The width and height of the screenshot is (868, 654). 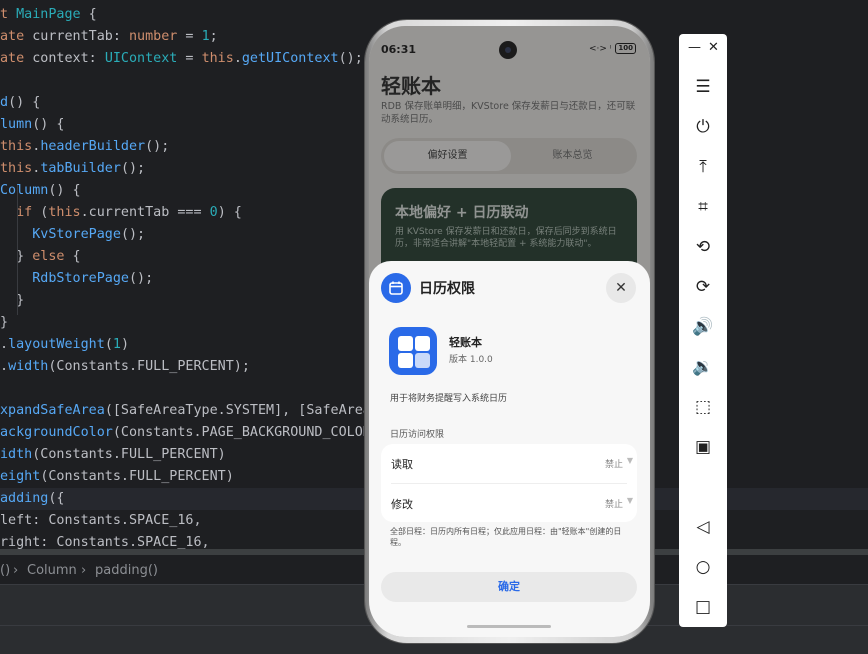 What do you see at coordinates (506, 537) in the screenshot?
I see `permission-note: 全部日程：日历内所有日程；仅此应用日程：由"轻账本"创建的日程。` at bounding box center [506, 537].